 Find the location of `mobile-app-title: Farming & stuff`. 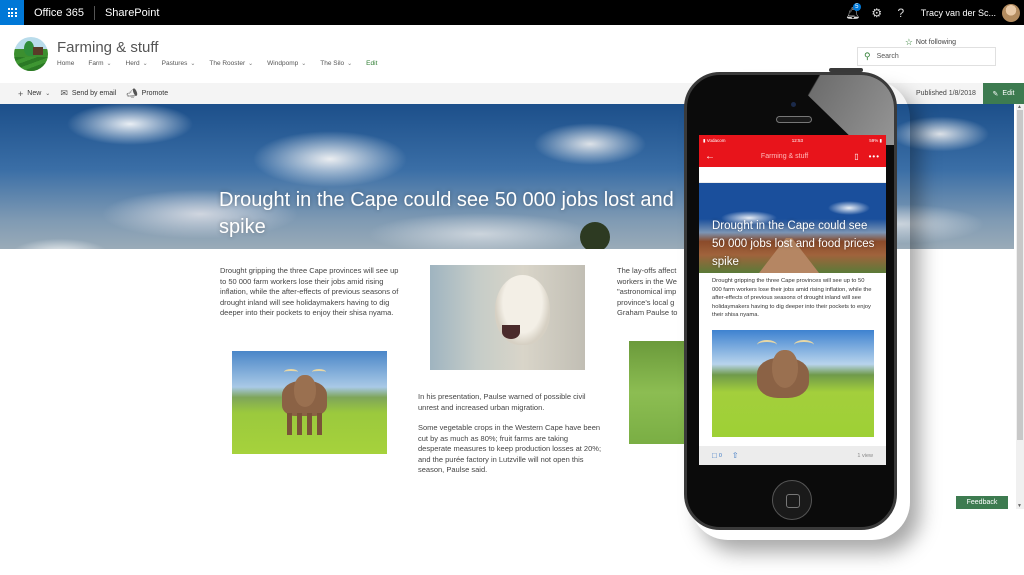

mobile-app-title: Farming & stuff is located at coordinates (784, 156).